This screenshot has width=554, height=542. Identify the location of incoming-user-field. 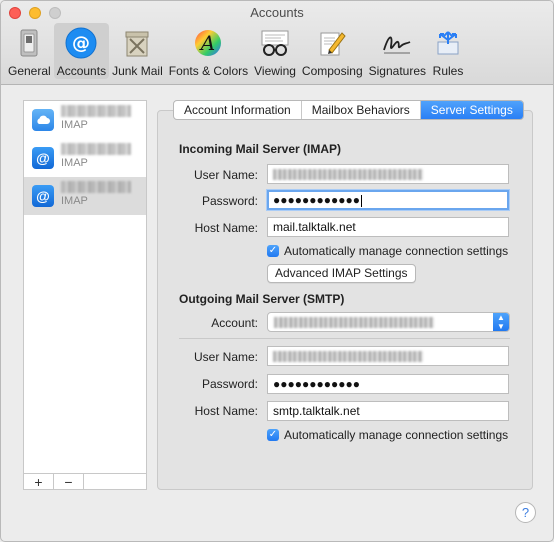
(388, 174).